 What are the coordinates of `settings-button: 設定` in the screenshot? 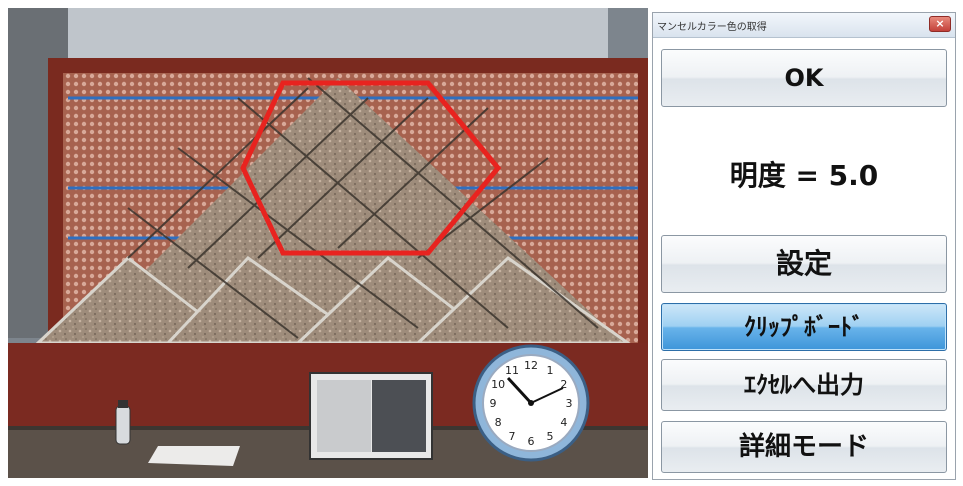 It's located at (804, 264).